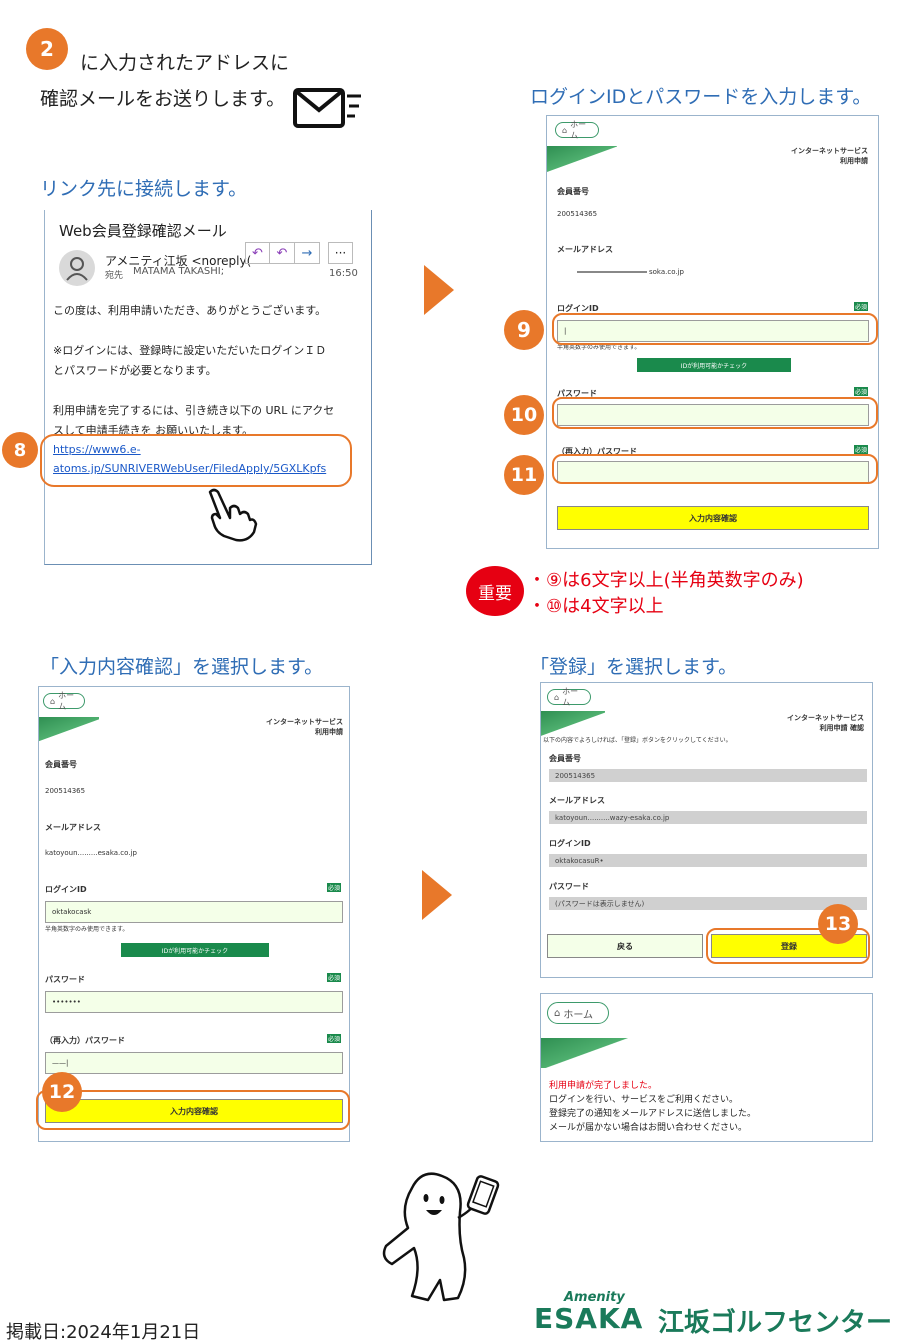 Image resolution: width=915 pixels, height=1341 pixels. I want to click on person-icon, so click(77, 269).